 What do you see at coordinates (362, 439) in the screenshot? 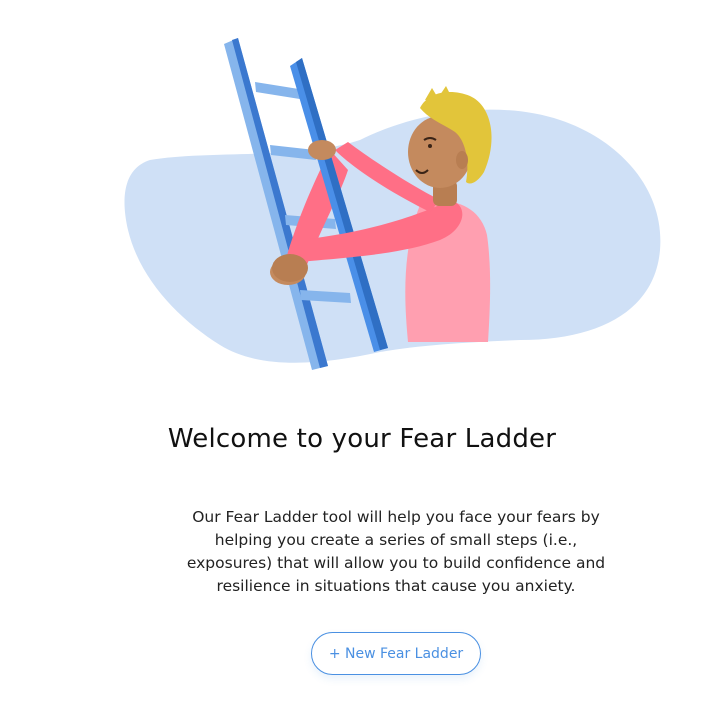
I see `page-title: Welcome to your Fear Ladder` at bounding box center [362, 439].